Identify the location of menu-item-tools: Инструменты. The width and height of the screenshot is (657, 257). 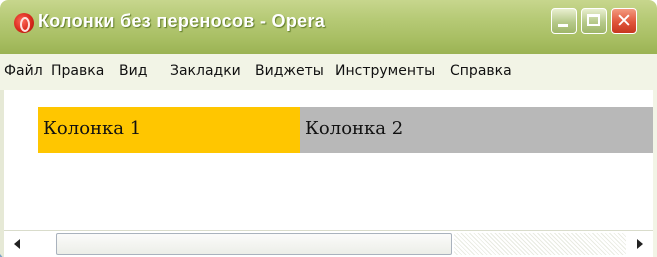
(385, 71).